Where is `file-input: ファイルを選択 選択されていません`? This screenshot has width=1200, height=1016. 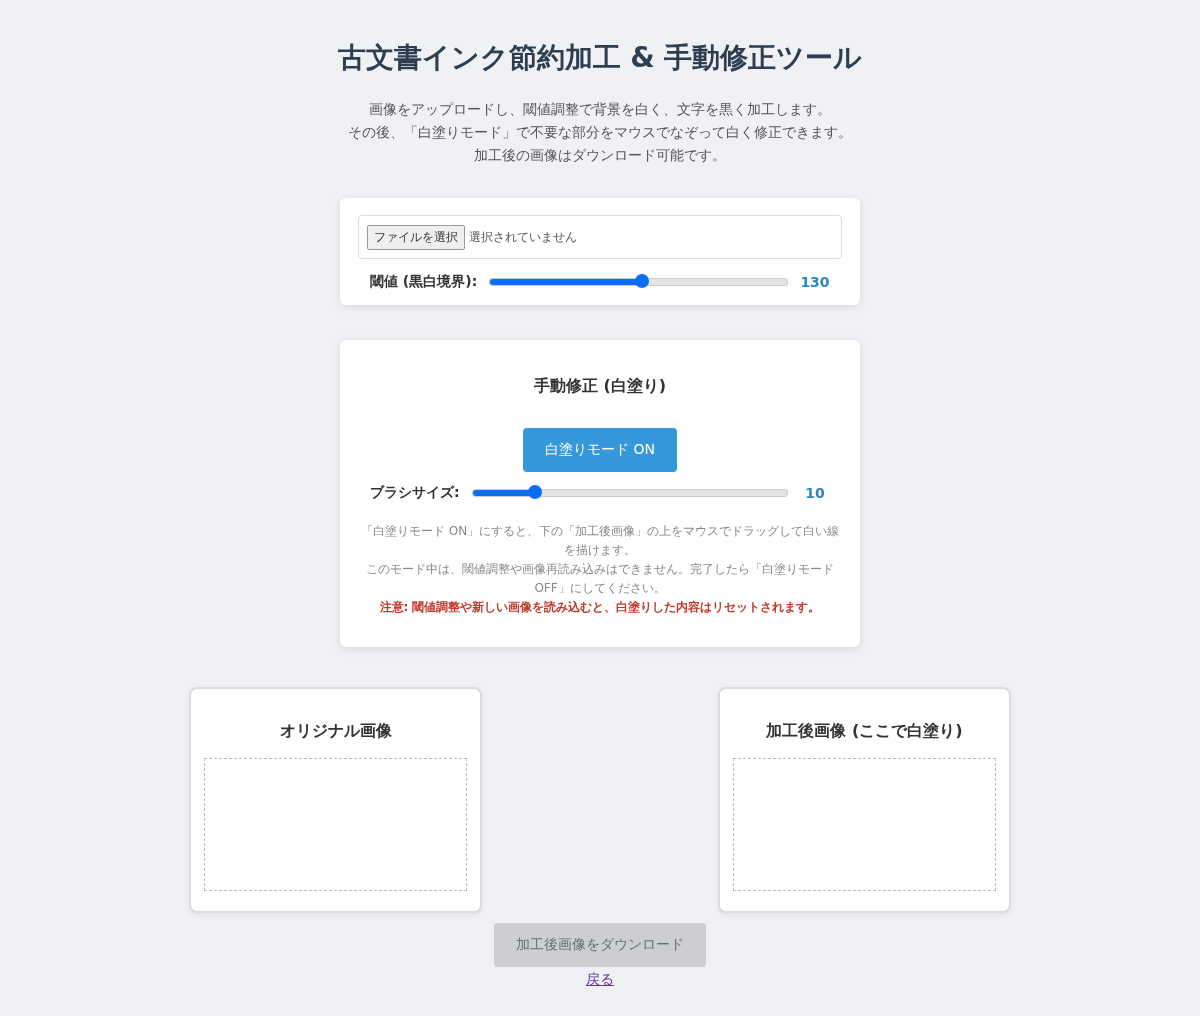
file-input: ファイルを選択 選択されていません is located at coordinates (600, 237).